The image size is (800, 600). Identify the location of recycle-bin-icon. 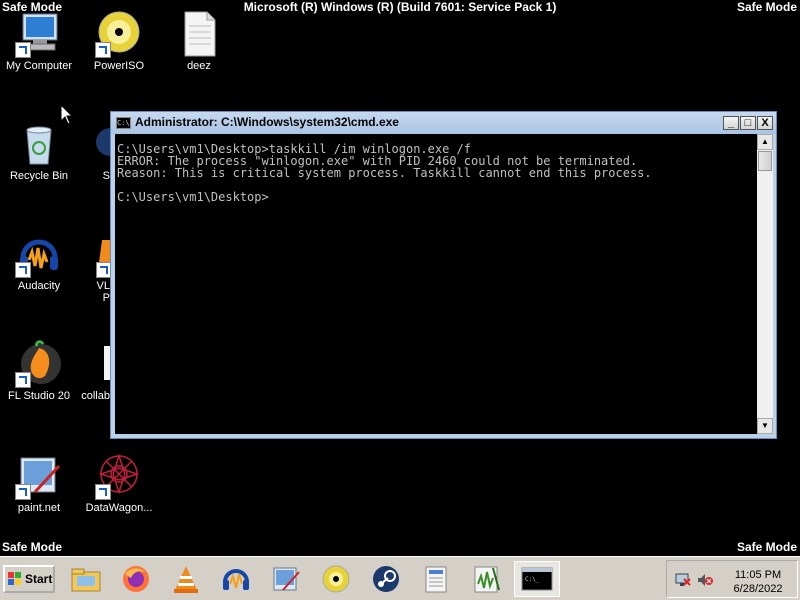
(39, 144).